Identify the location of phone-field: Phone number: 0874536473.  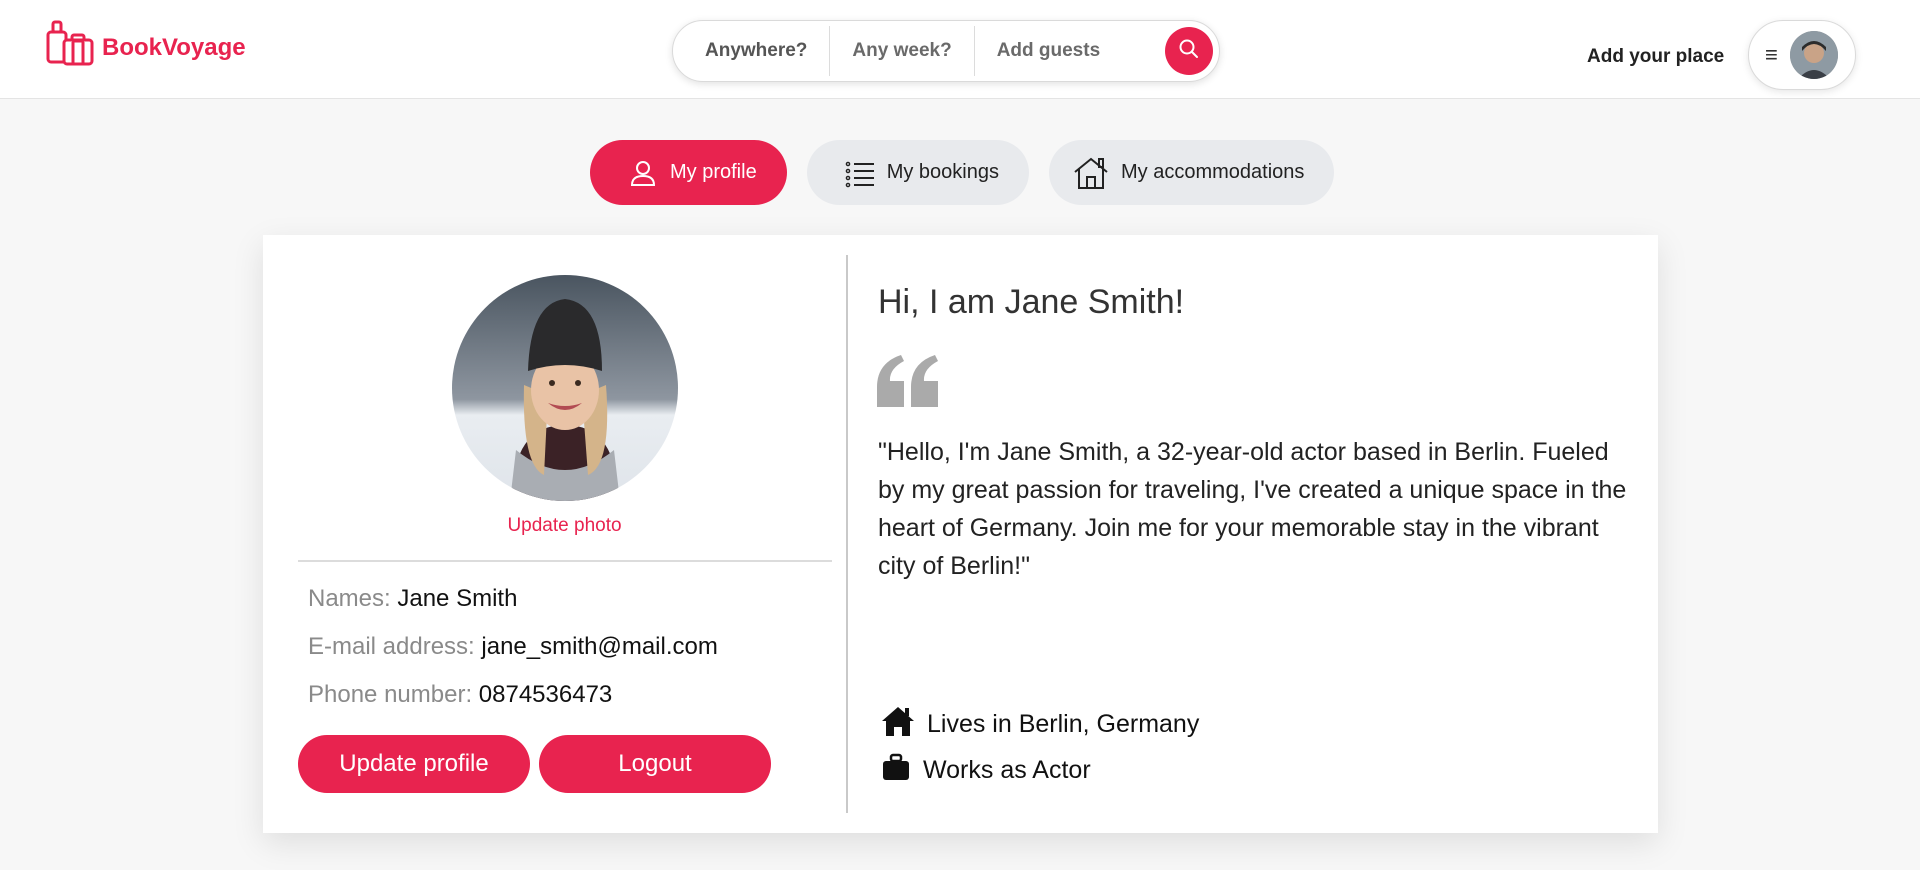
(460, 695).